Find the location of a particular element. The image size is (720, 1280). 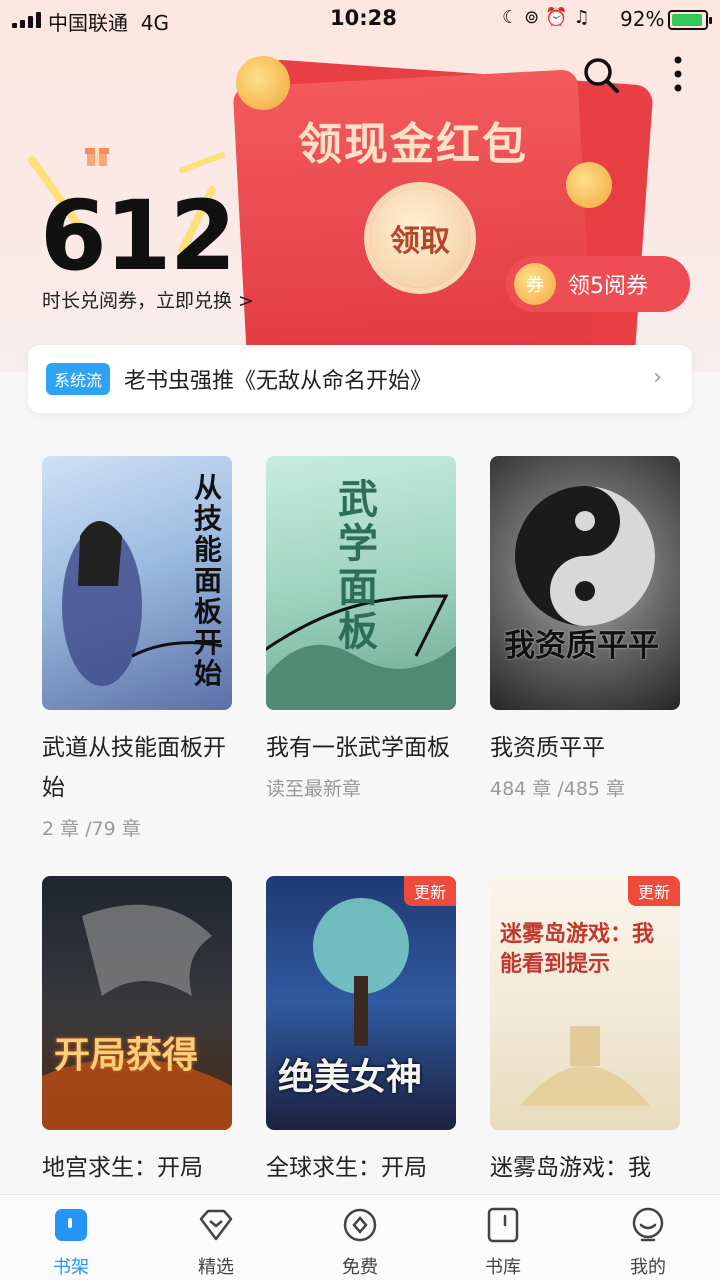

envelope-title: 领现金红包 is located at coordinates (413, 144).